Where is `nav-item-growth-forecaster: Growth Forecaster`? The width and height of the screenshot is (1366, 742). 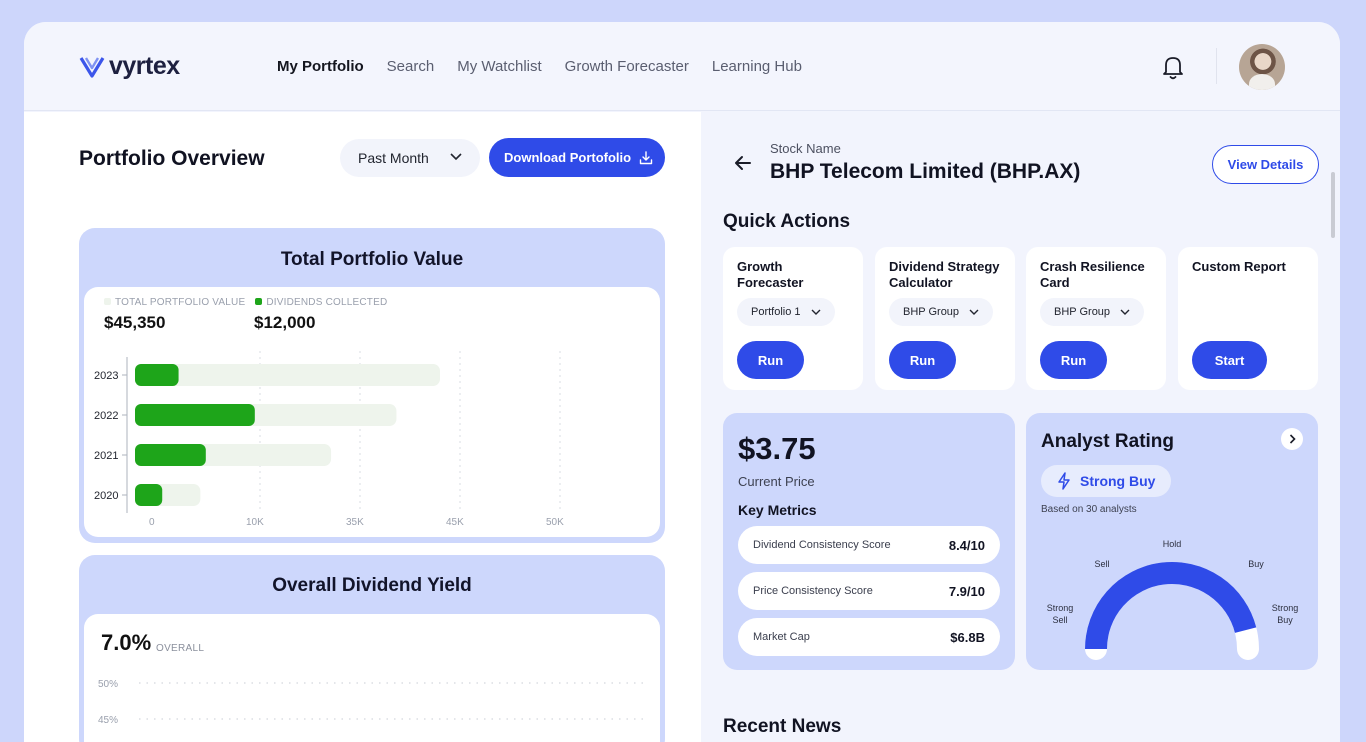 nav-item-growth-forecaster: Growth Forecaster is located at coordinates (627, 66).